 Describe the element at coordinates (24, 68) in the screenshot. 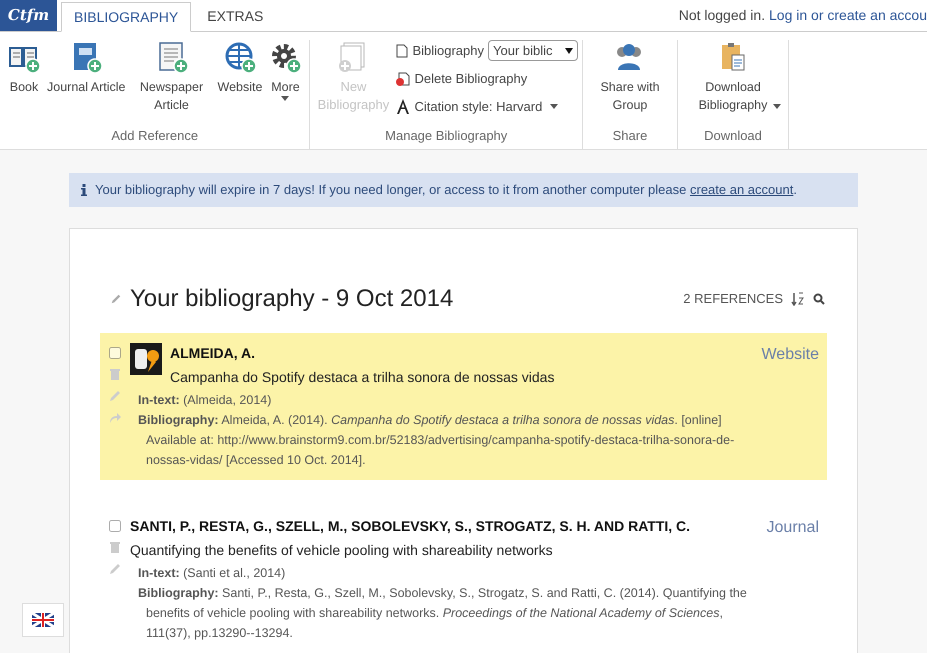

I see `ribbon-button: Book` at that location.